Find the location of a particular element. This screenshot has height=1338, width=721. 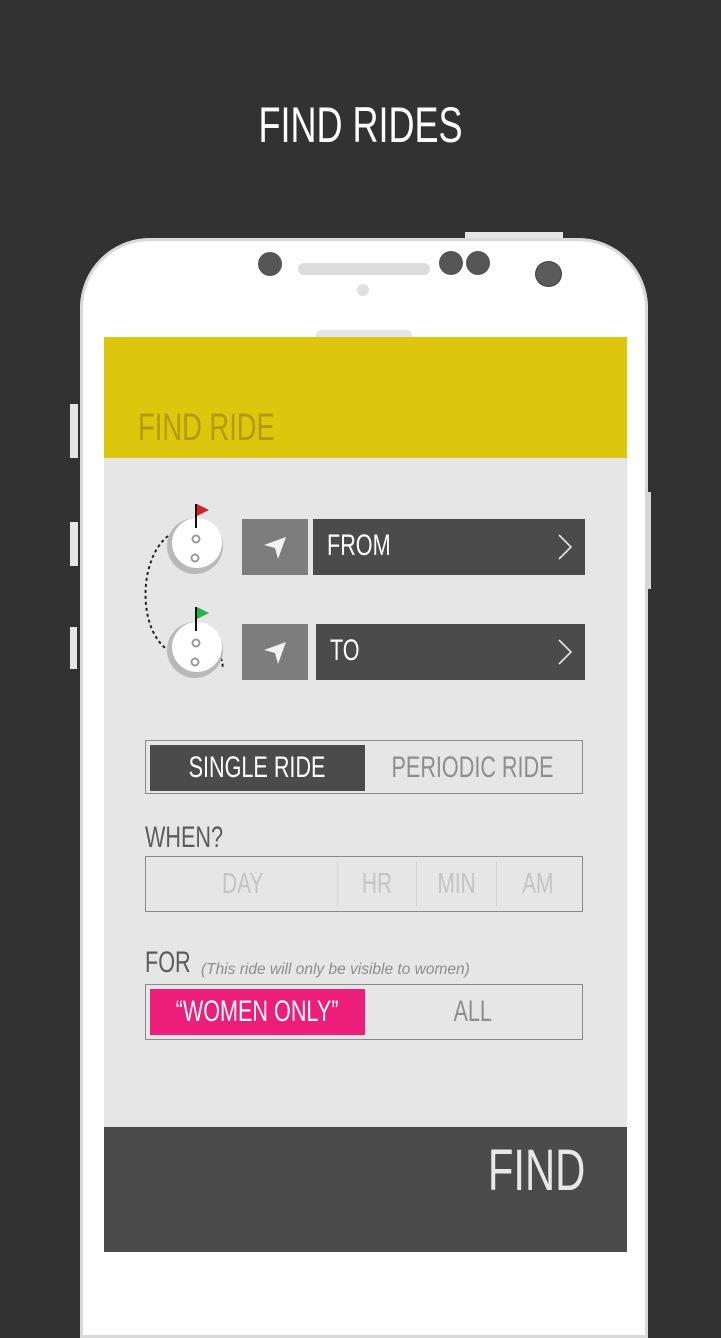

find-button: FIND is located at coordinates (365, 1189).